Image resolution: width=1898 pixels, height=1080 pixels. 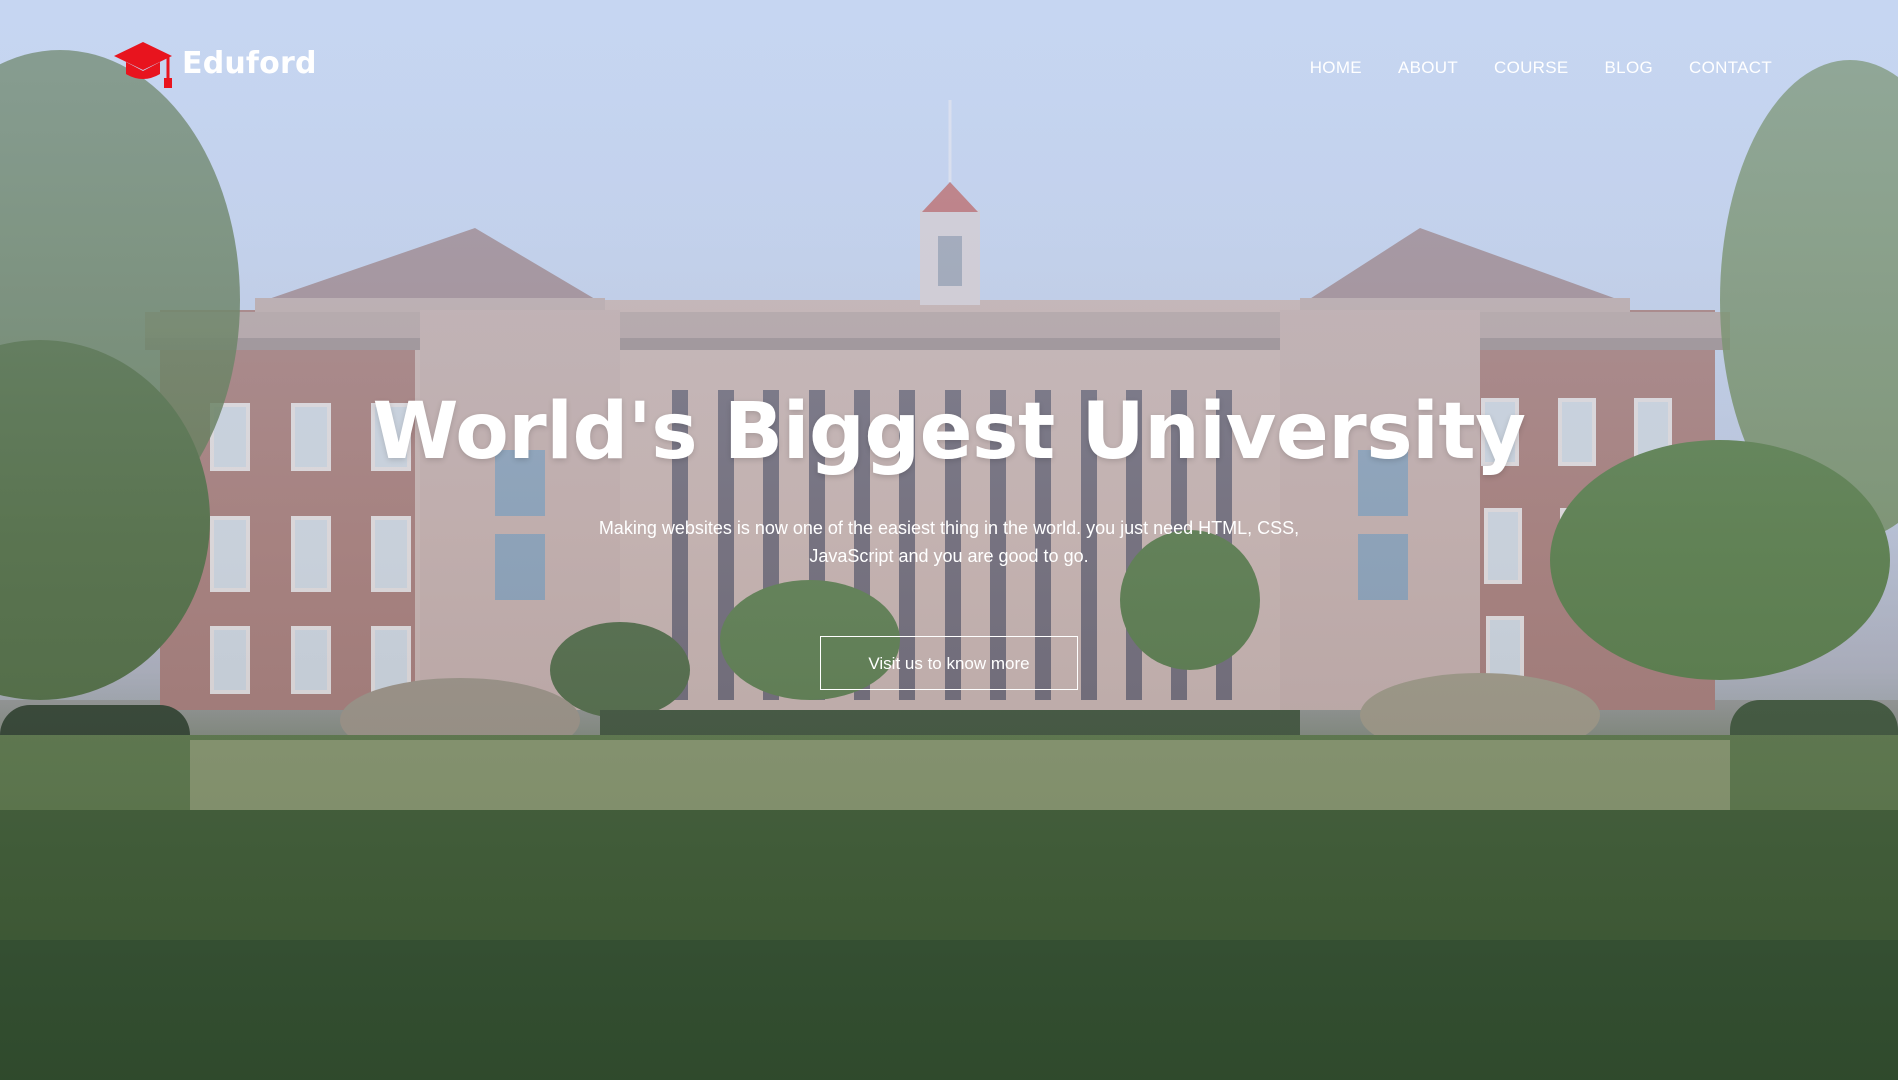 I want to click on brand-name: Eduford, so click(x=249, y=63).